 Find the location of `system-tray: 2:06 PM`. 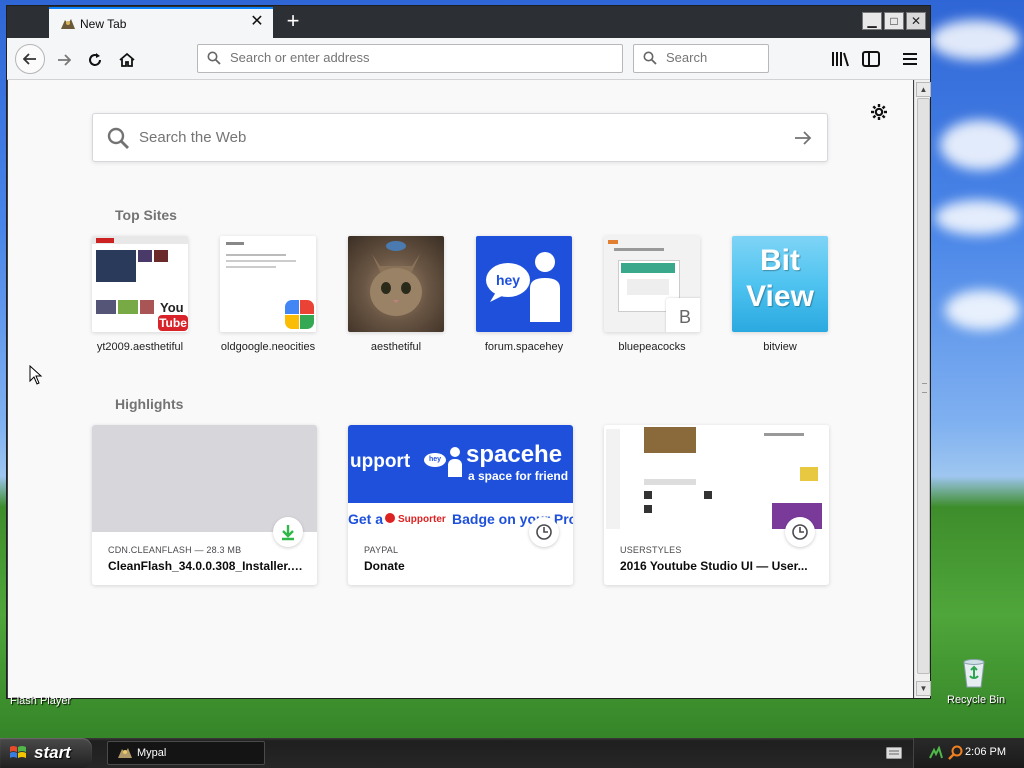

system-tray: 2:06 PM is located at coordinates (968, 753).